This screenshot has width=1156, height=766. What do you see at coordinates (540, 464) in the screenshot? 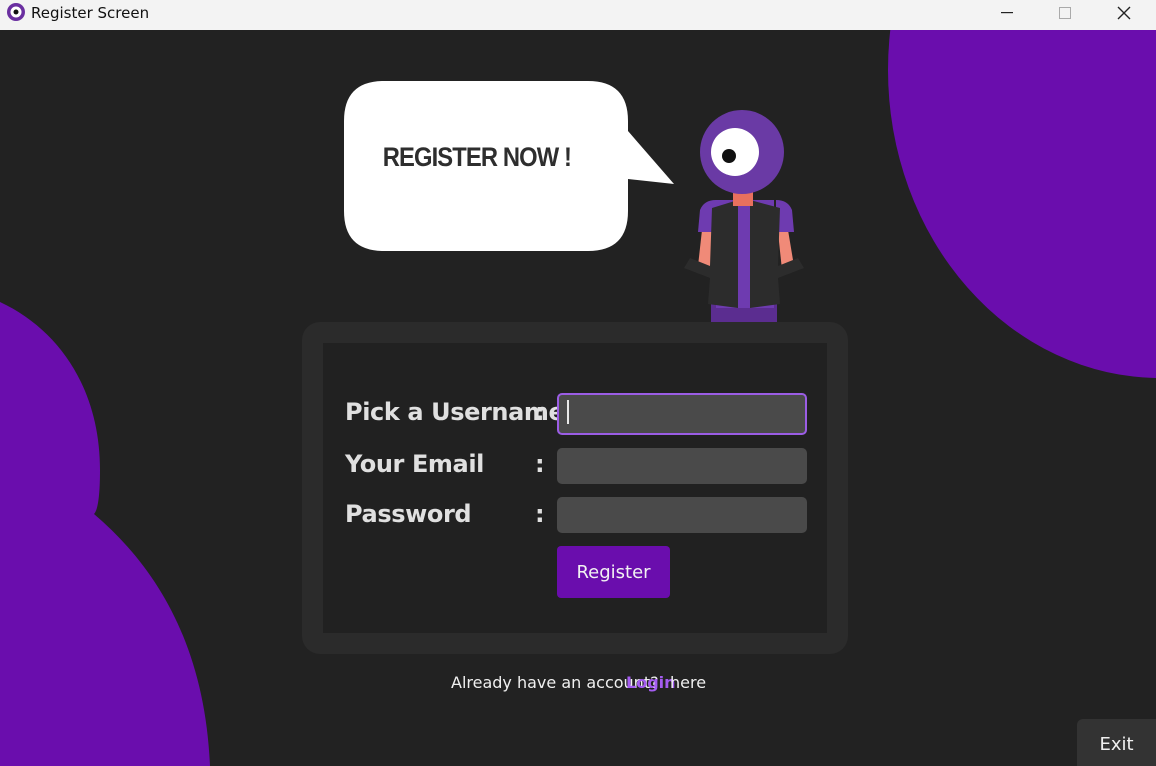
I see `email-colon: :` at bounding box center [540, 464].